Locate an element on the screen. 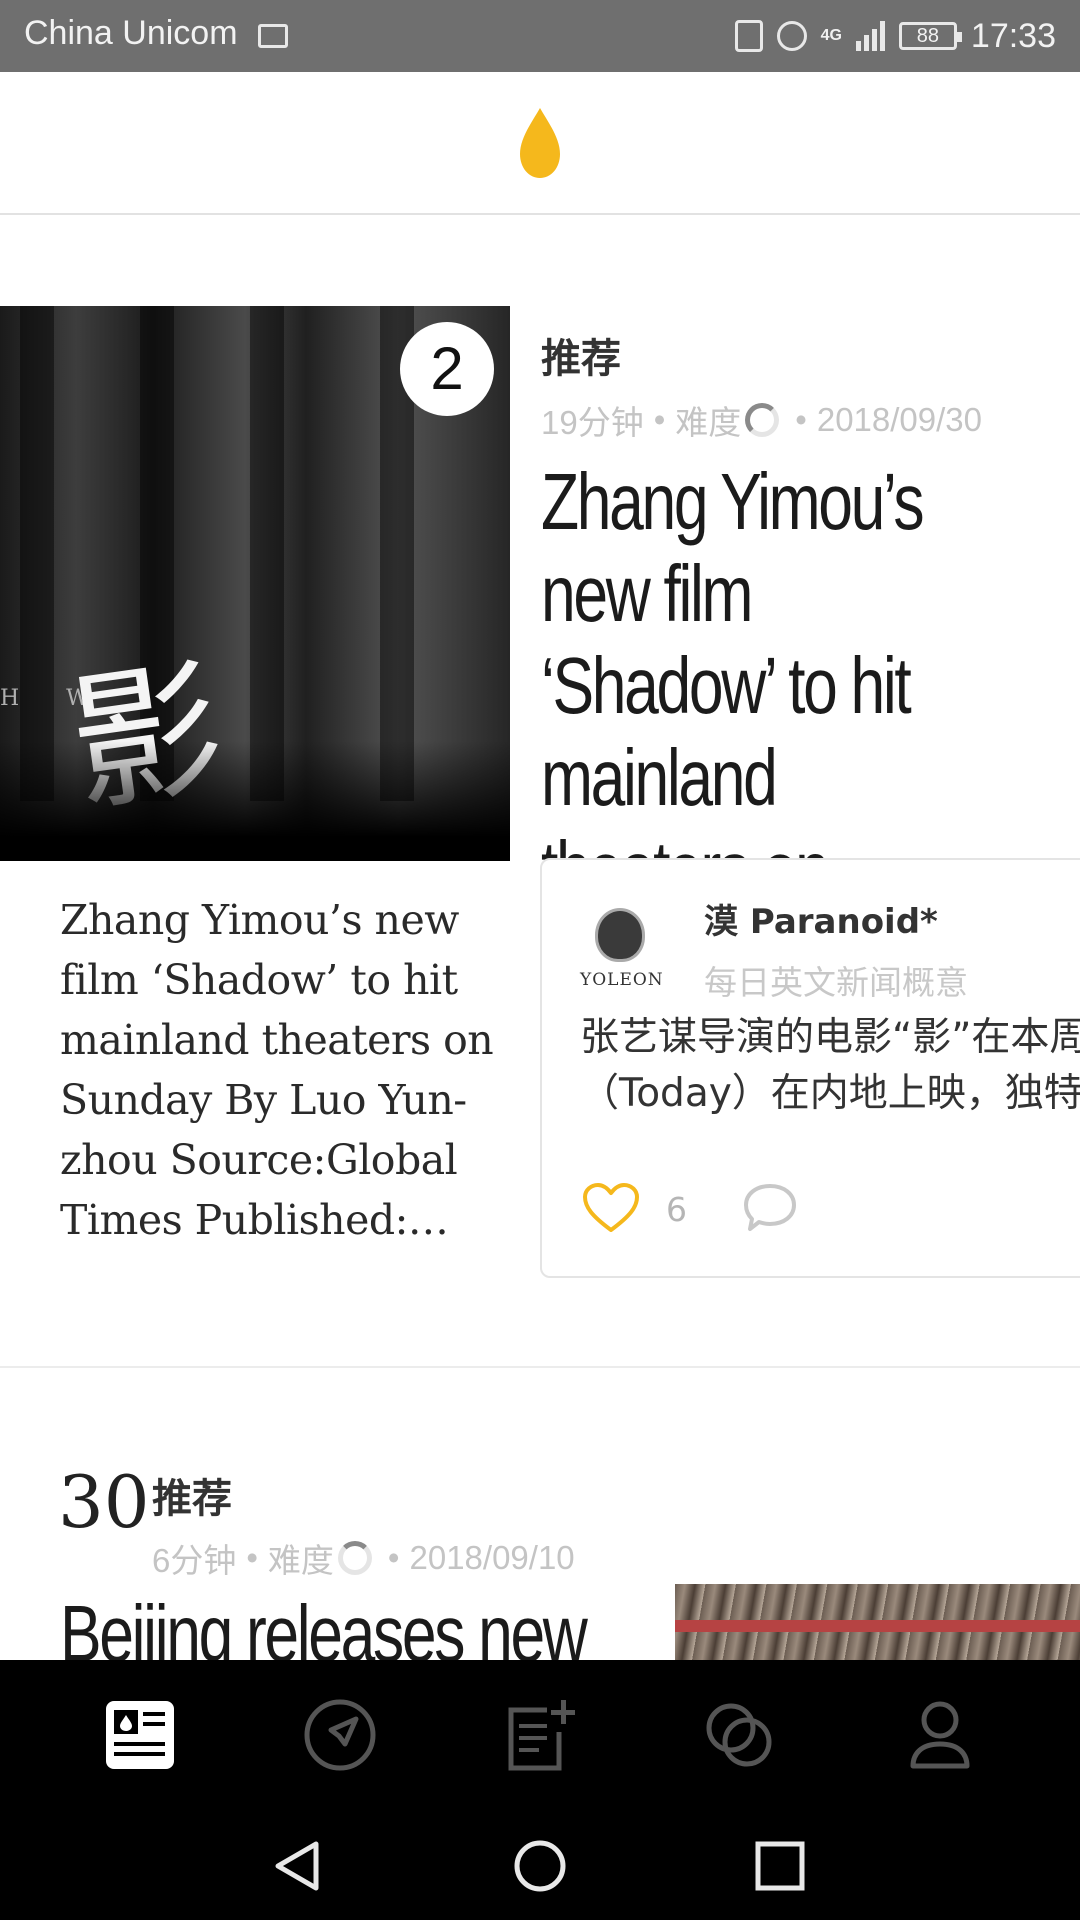 The height and width of the screenshot is (1920, 1080). newspaper-icon is located at coordinates (140, 1735).